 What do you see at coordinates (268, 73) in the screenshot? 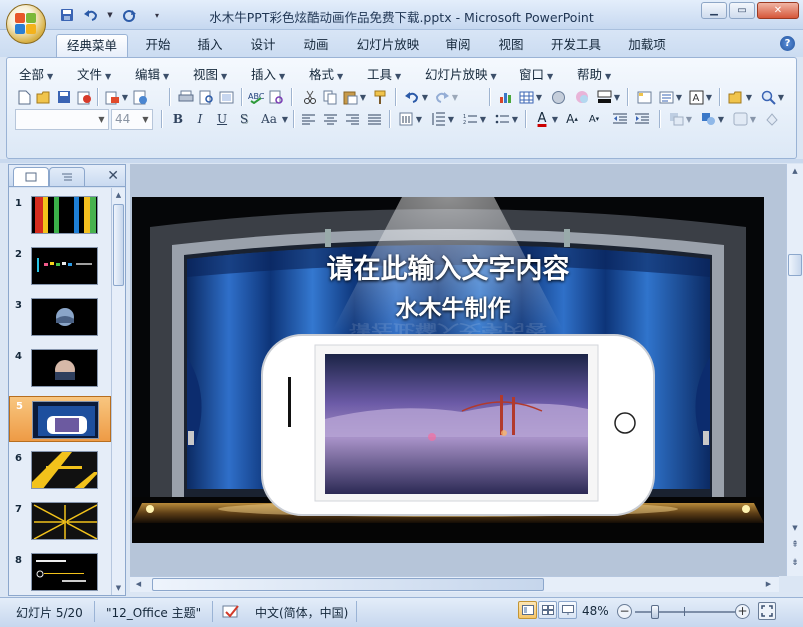
I see `menu-insert: 插入 ▼` at bounding box center [268, 73].